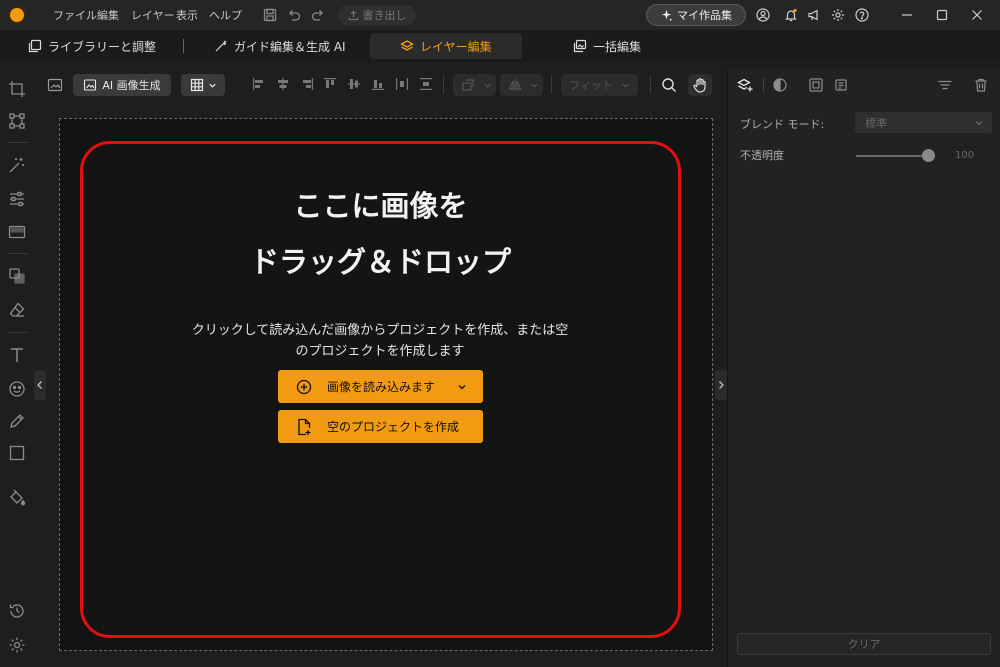  I want to click on mask-icon, so click(780, 85).